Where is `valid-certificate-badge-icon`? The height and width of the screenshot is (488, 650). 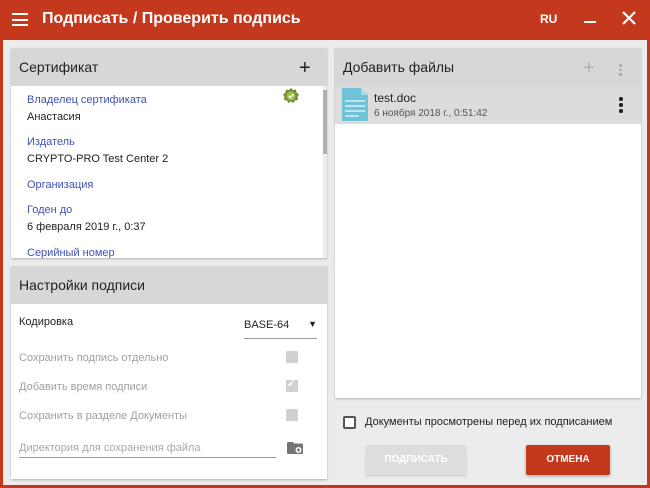
valid-certificate-badge-icon is located at coordinates (291, 96).